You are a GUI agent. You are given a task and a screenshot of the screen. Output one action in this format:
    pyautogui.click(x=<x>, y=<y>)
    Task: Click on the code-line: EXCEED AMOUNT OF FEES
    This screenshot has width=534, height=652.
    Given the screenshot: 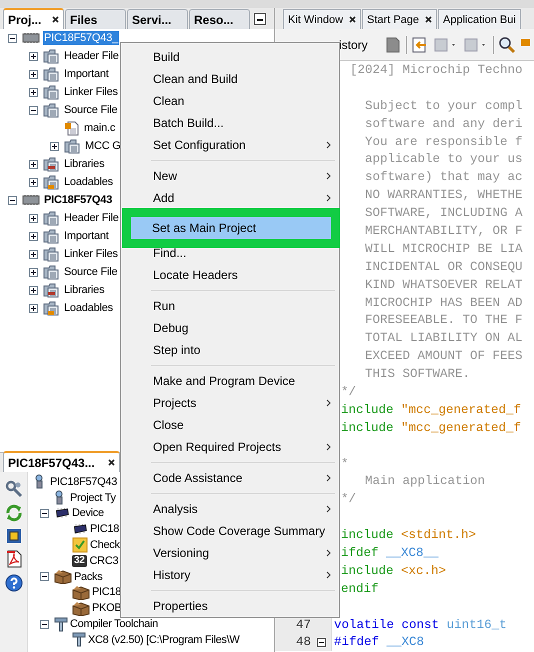 What is the action you would take?
    pyautogui.click(x=443, y=356)
    